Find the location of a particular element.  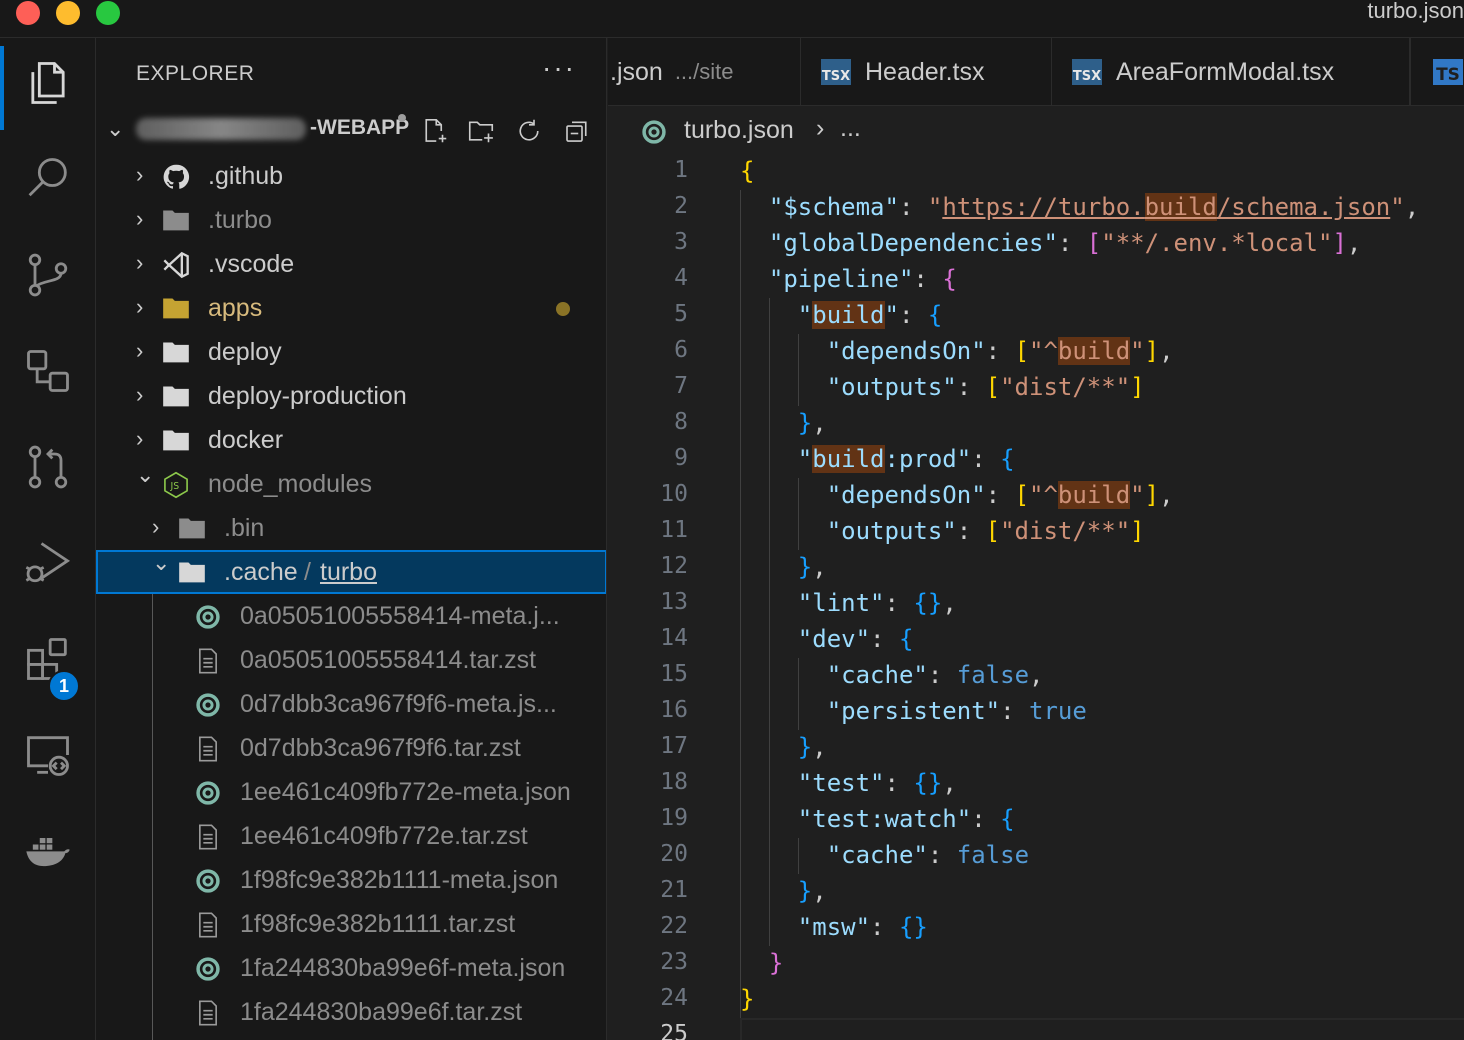

tree-item-label: .github is located at coordinates (246, 176).